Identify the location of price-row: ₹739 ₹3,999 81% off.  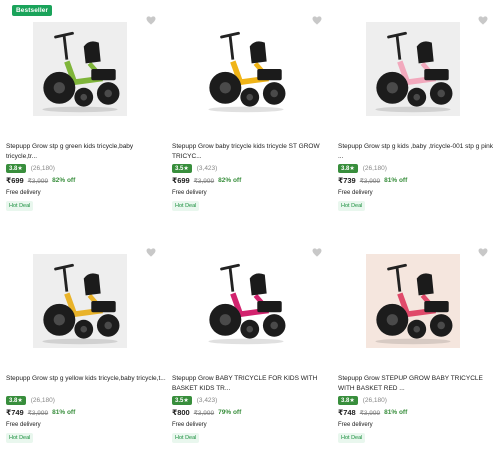
(372, 180).